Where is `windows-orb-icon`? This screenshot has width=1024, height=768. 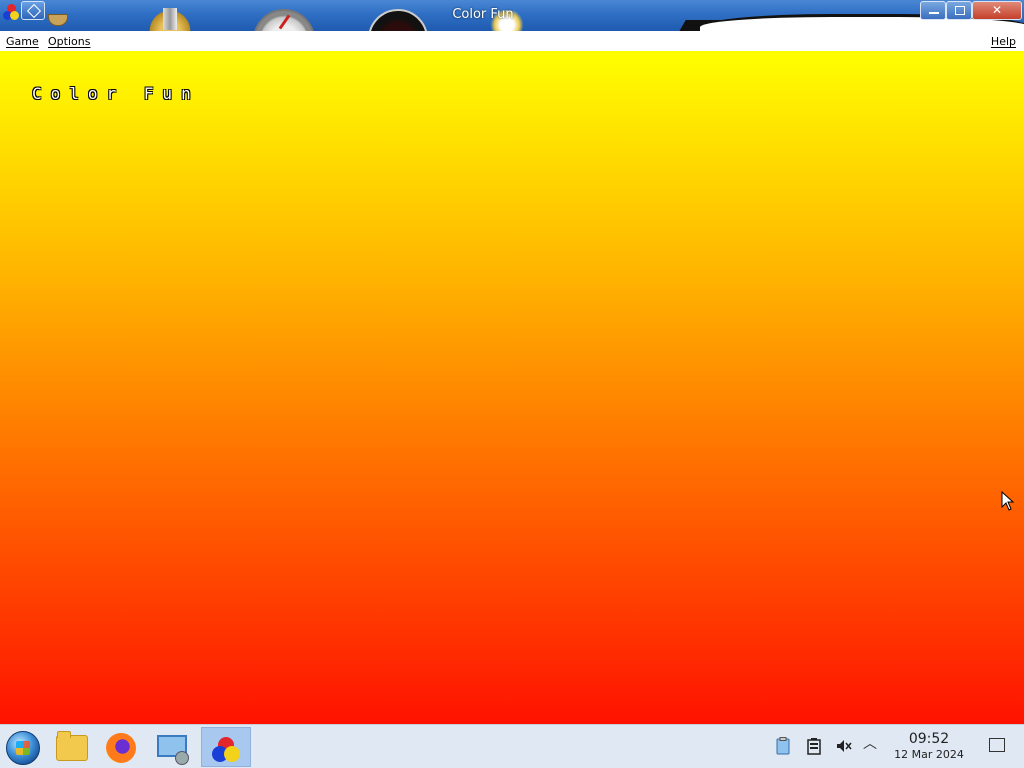 windows-orb-icon is located at coordinates (23, 748).